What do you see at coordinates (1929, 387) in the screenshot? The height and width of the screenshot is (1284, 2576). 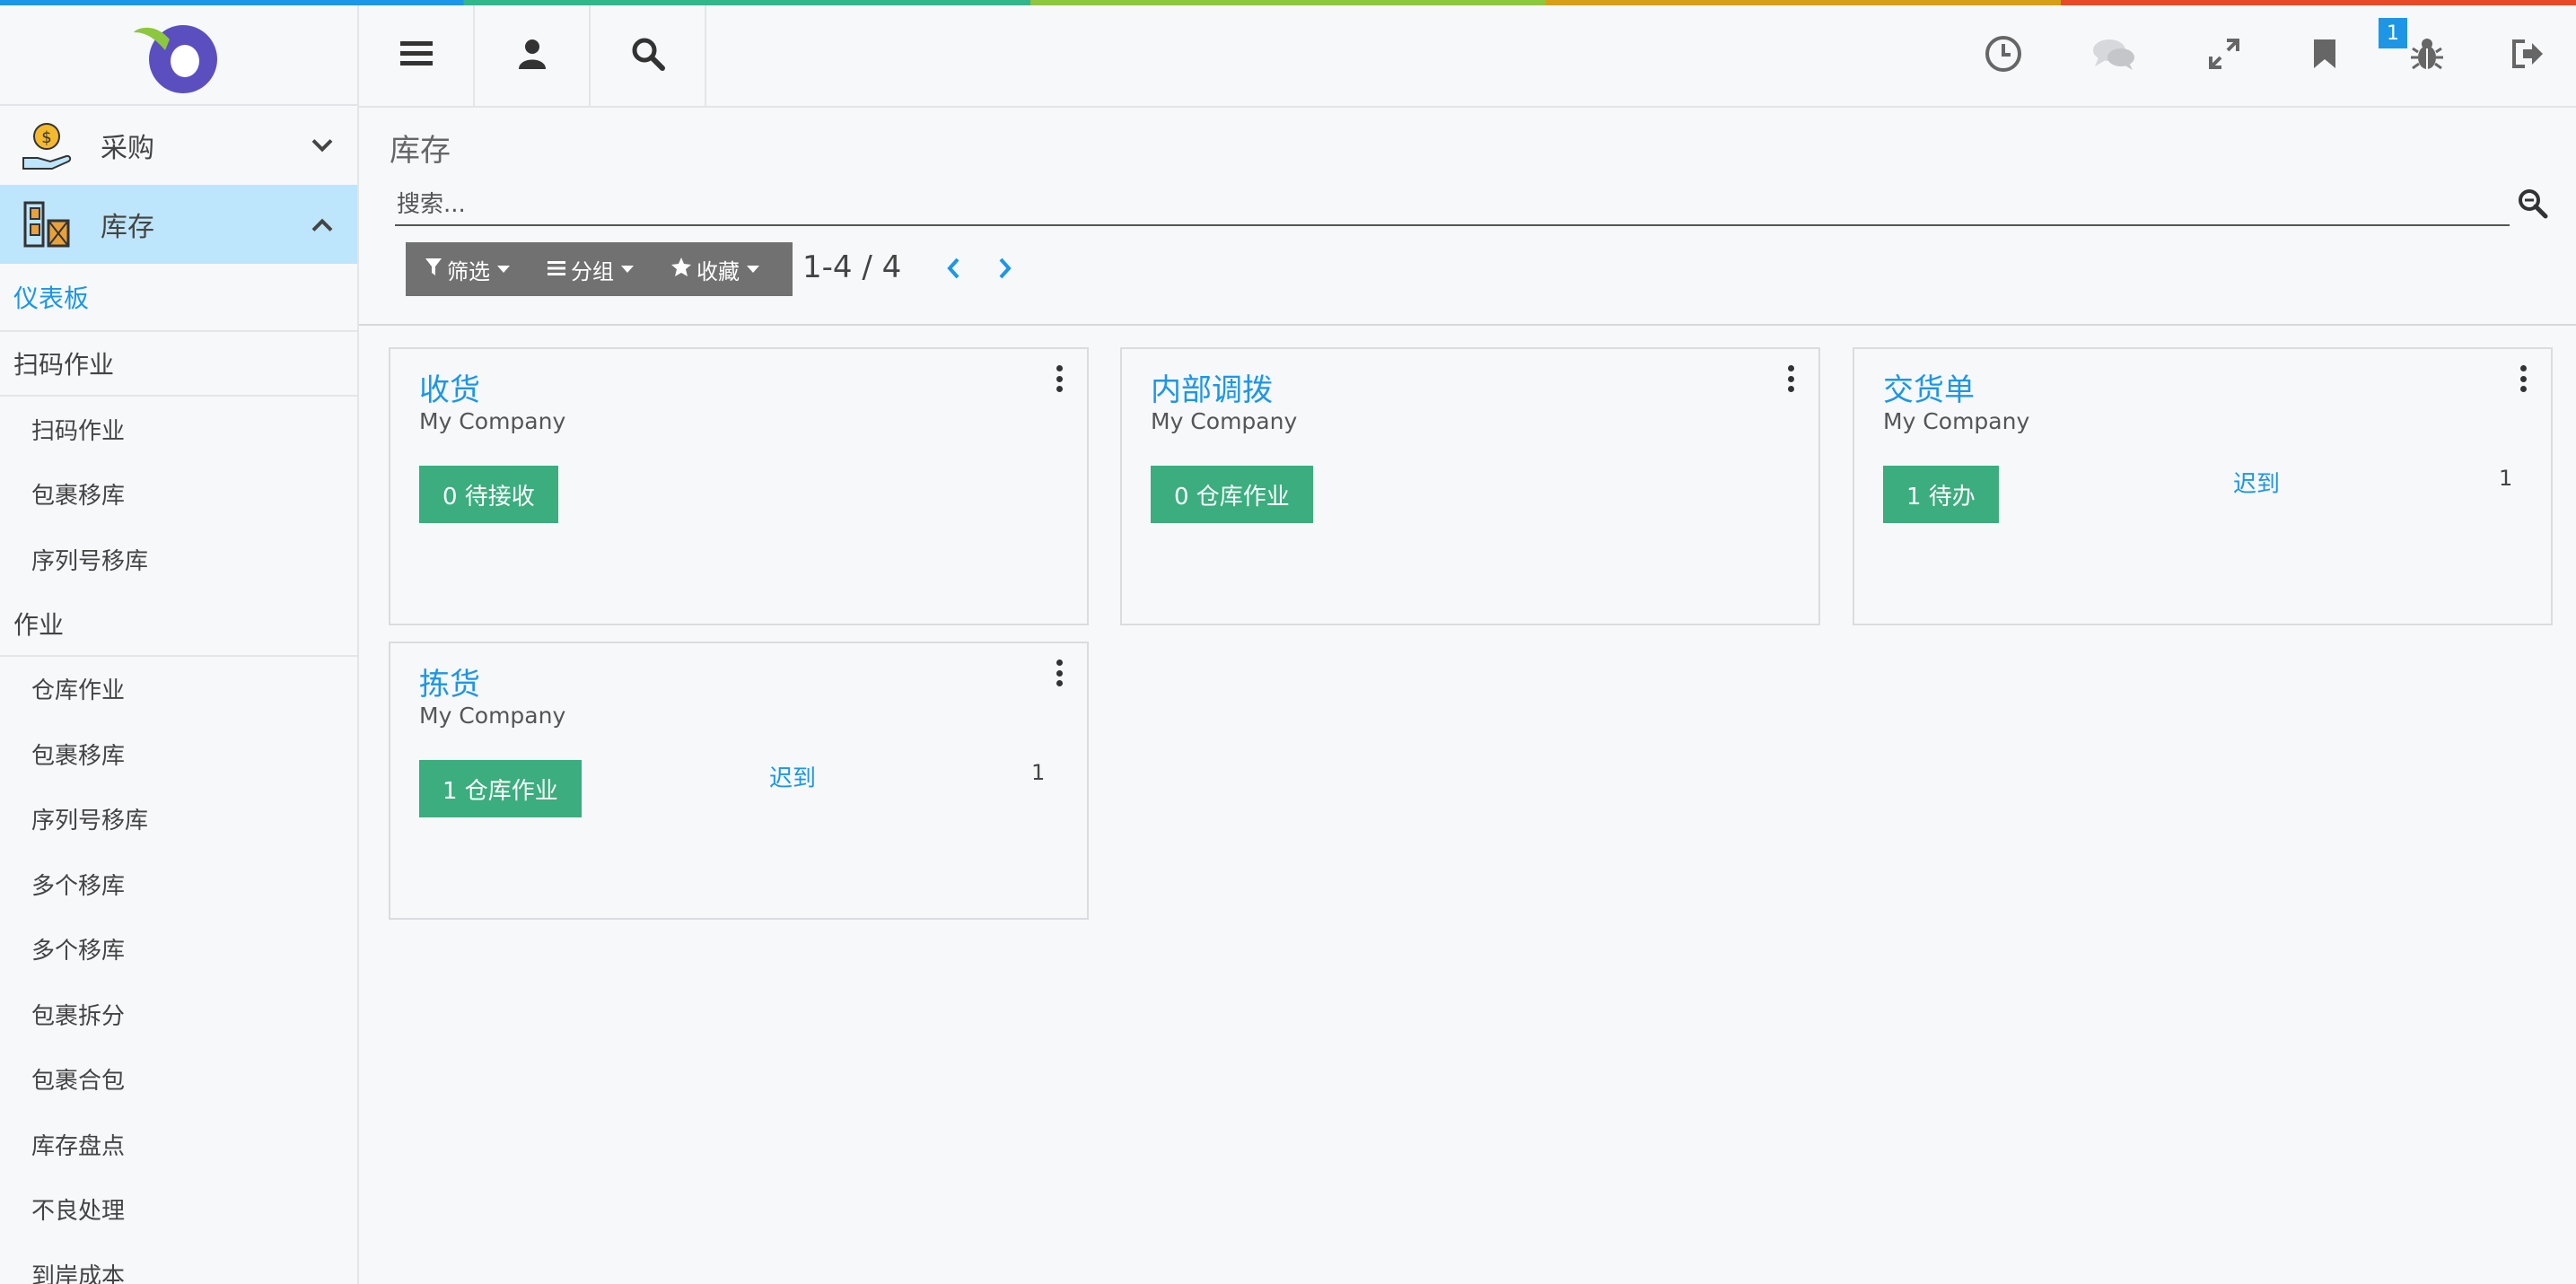 I see `card-title: 交货单` at bounding box center [1929, 387].